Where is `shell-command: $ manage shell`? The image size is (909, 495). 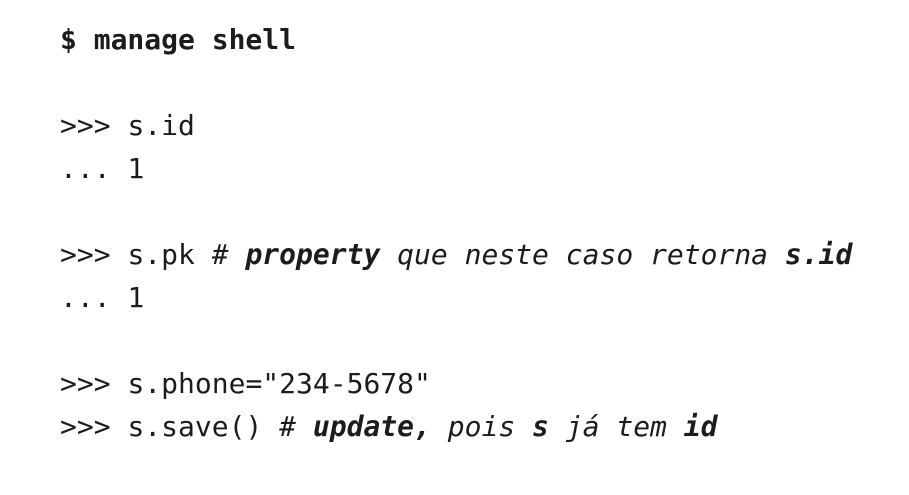
shell-command: $ manage shell is located at coordinates (480, 39).